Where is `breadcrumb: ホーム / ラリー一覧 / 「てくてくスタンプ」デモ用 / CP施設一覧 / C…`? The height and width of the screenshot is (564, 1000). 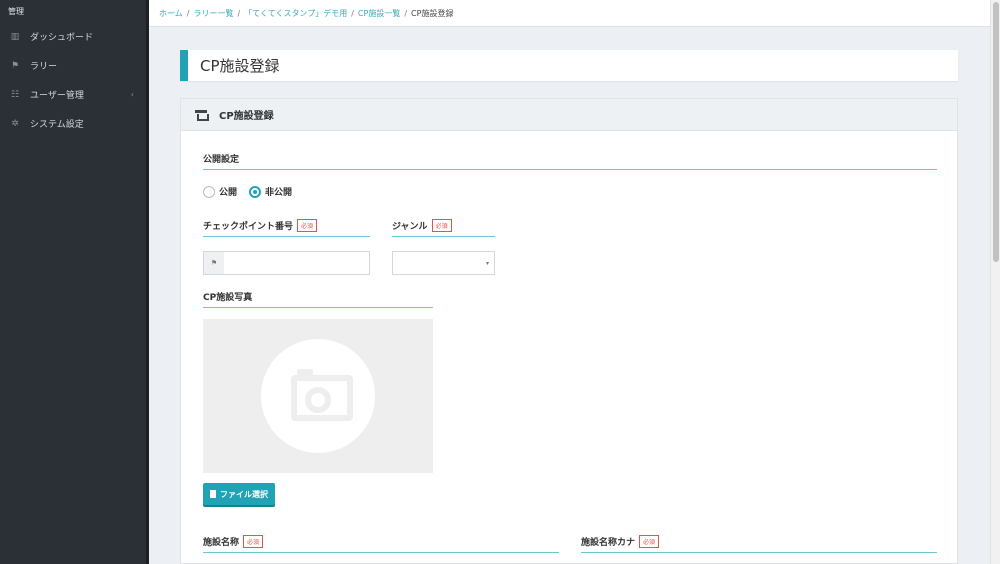 breadcrumb: ホーム / ラリー一覧 / 「てくてくスタンプ」デモ用 / CP施設一覧 / C… is located at coordinates (569, 13).